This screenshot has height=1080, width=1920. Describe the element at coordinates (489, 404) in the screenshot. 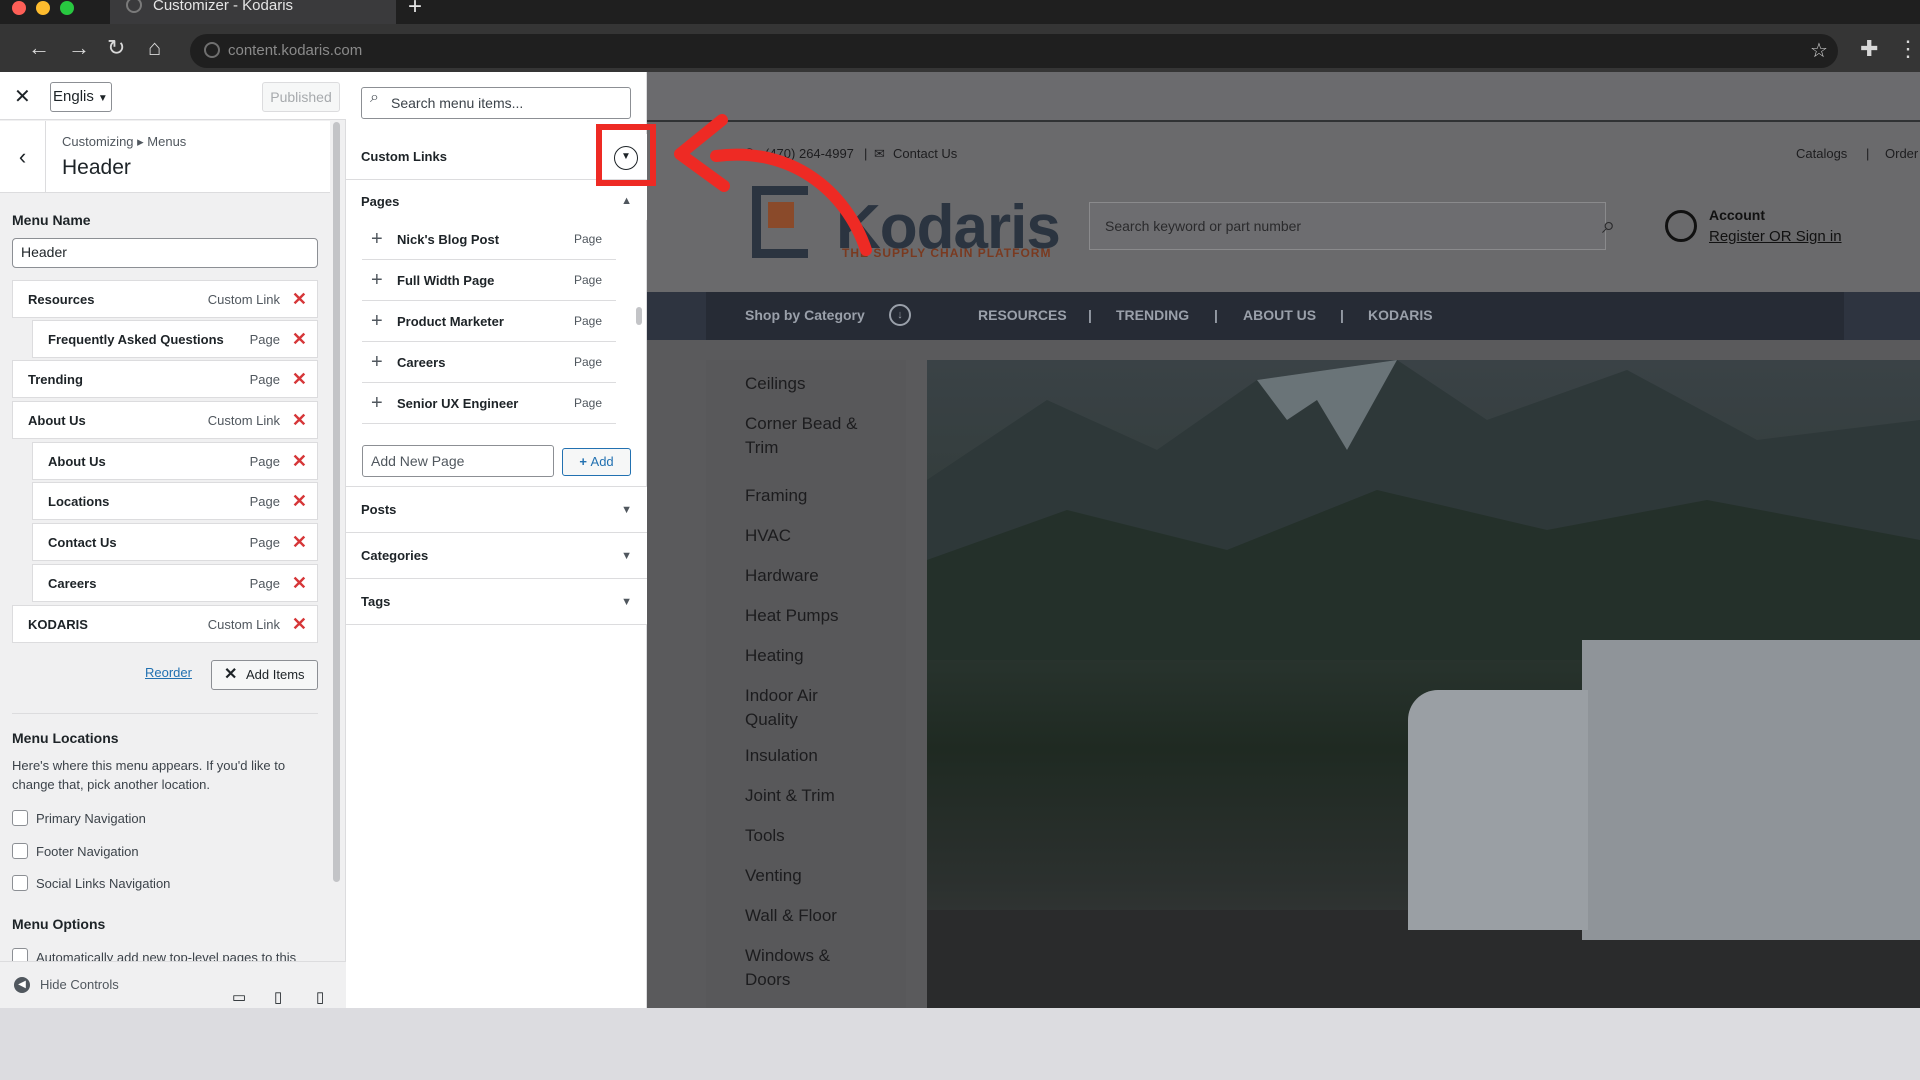

I see `page-list-item: + Senior UX Engineer Page` at that location.